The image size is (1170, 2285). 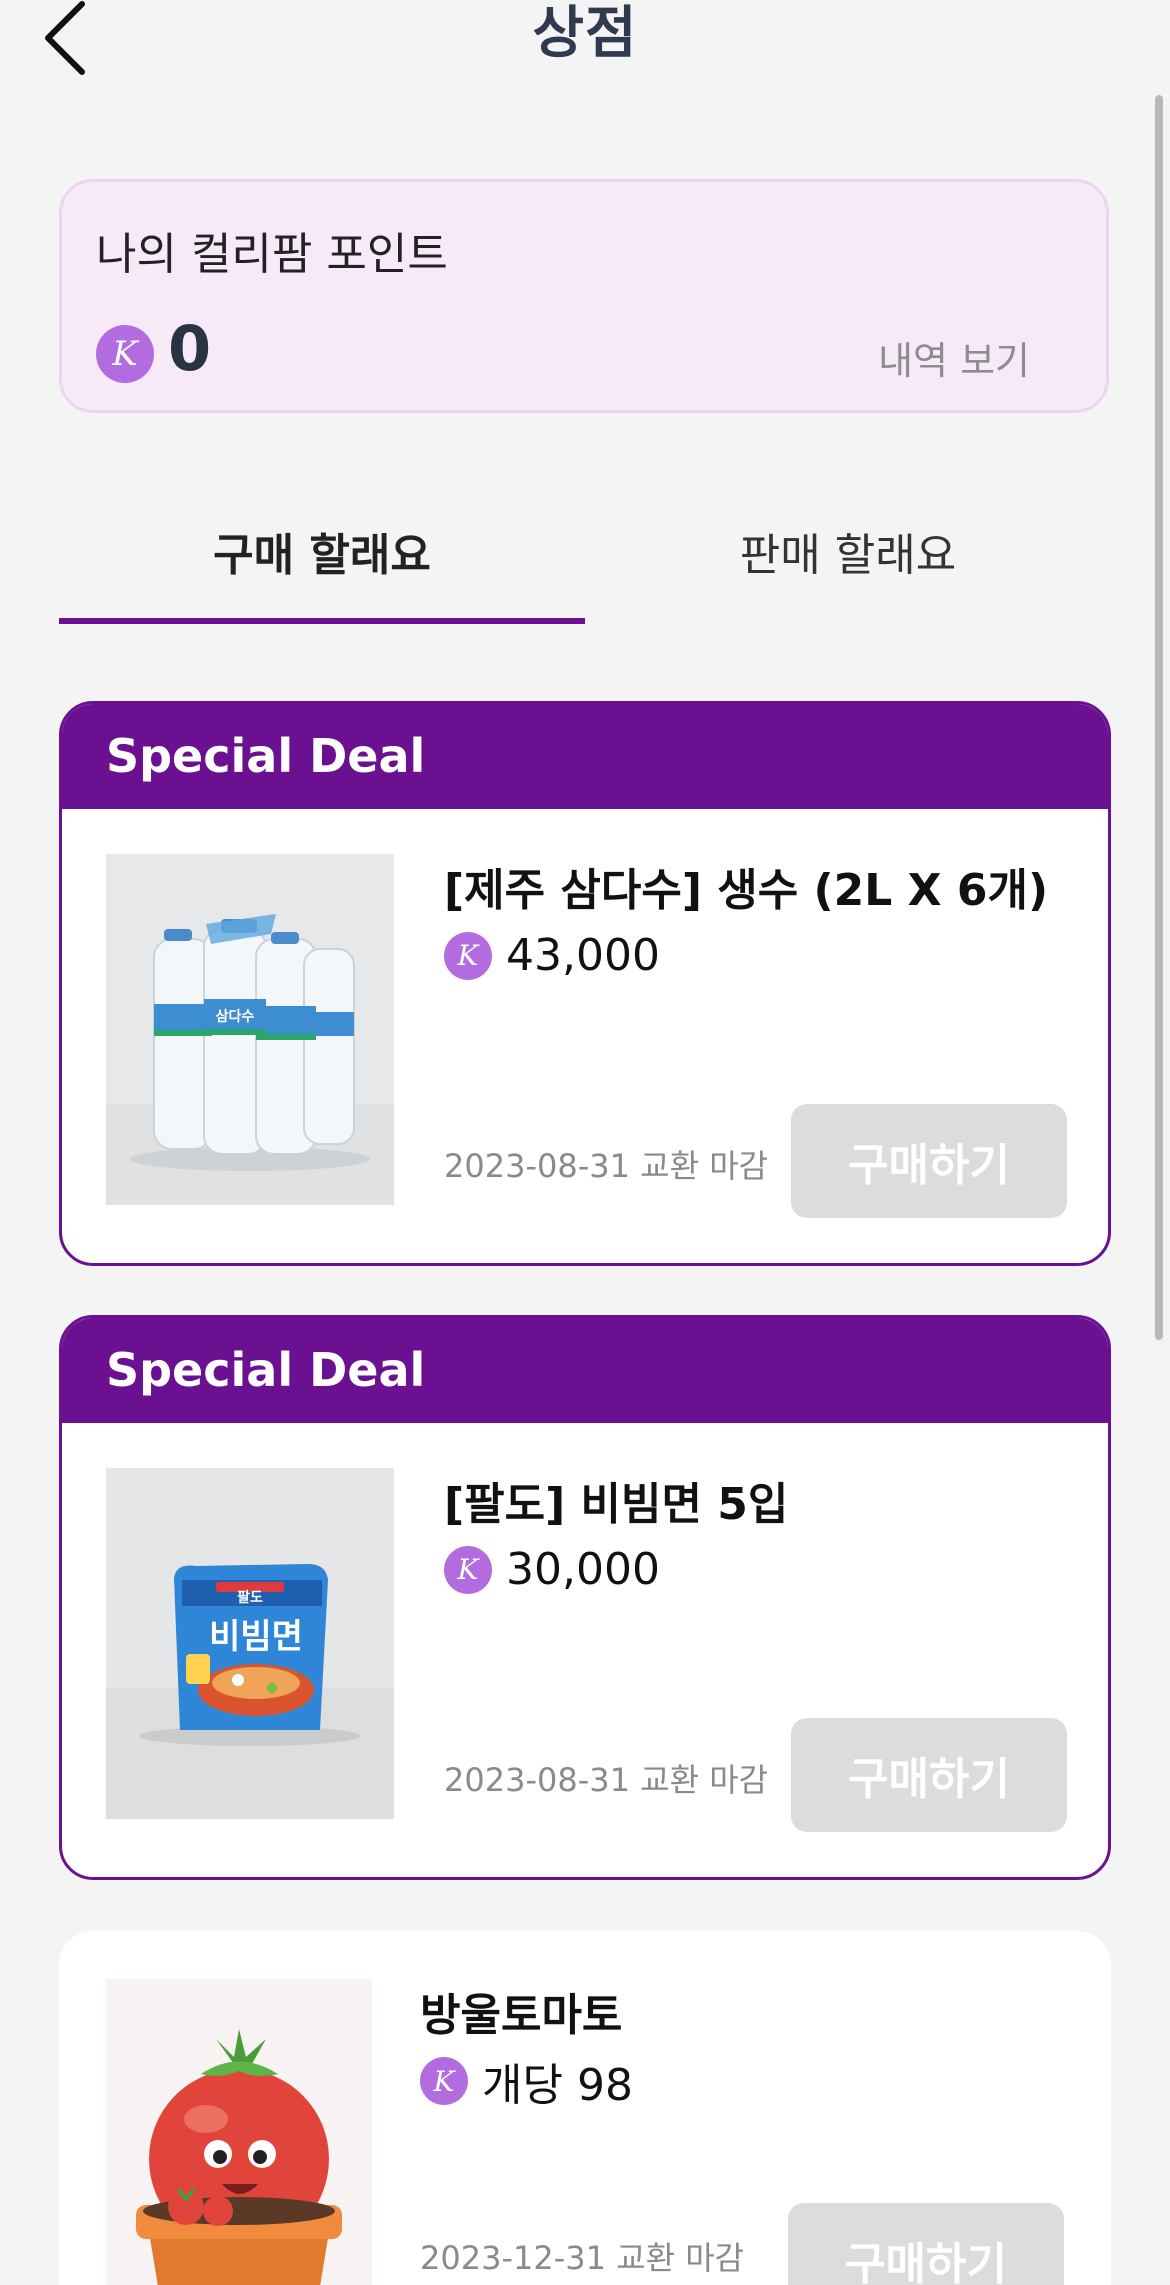 I want to click on product-image-tomato, so click(x=239, y=2132).